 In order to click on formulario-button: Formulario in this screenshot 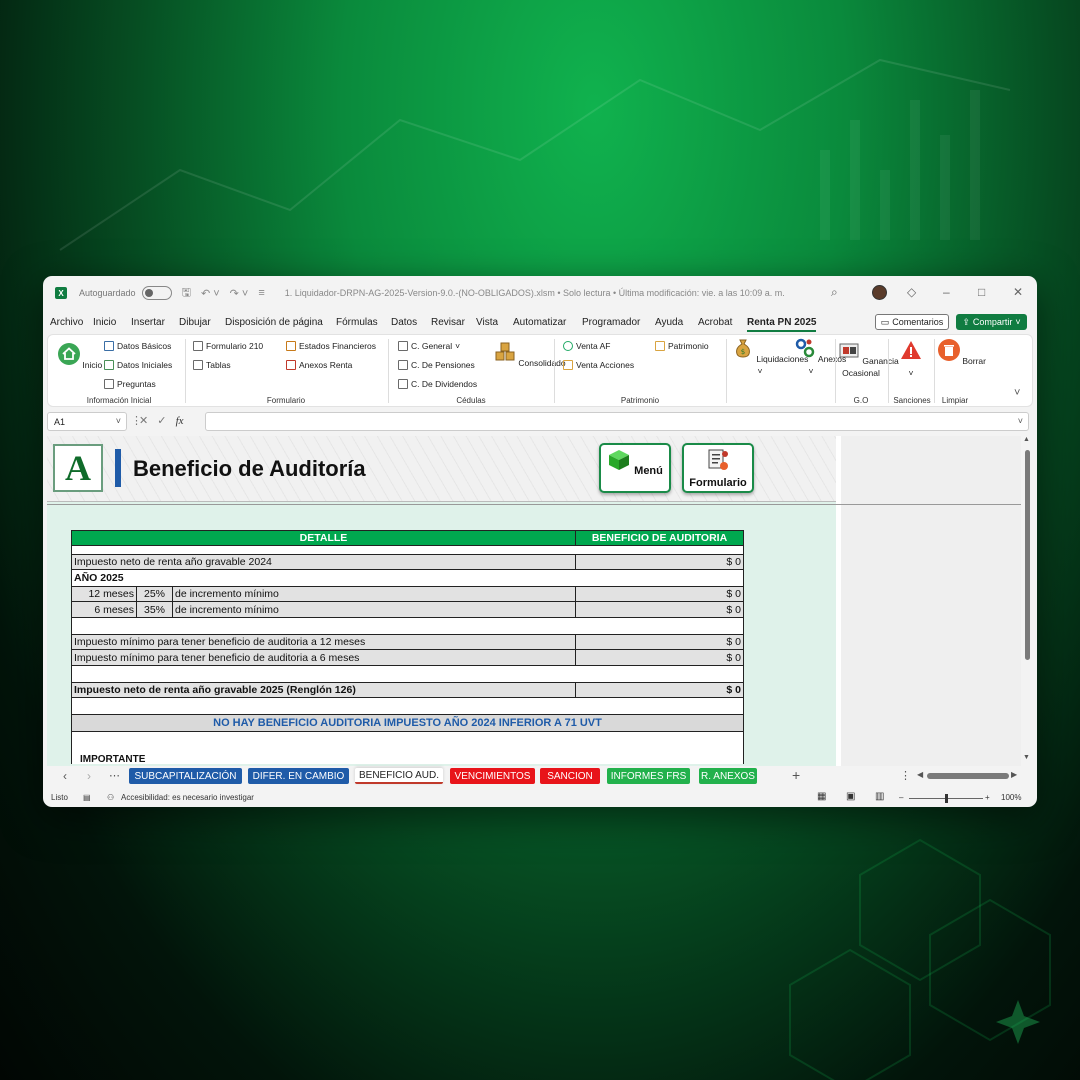, I will do `click(718, 468)`.